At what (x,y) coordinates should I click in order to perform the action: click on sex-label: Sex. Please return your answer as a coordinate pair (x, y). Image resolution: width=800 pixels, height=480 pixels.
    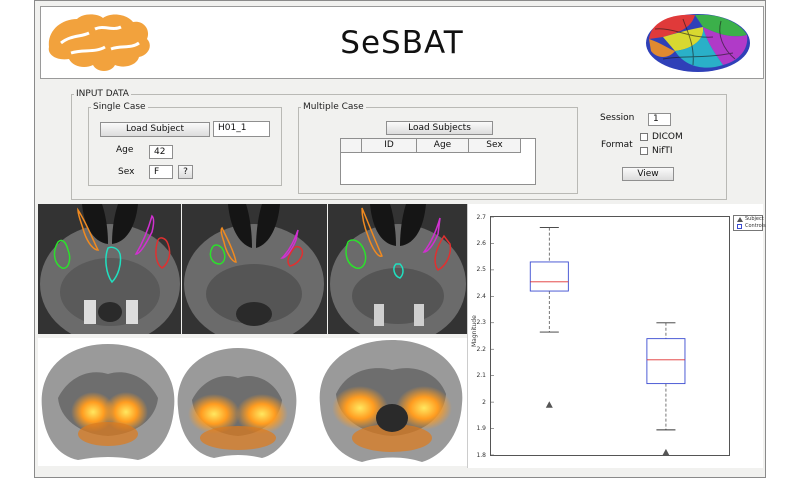
    Looking at the image, I should click on (126, 172).